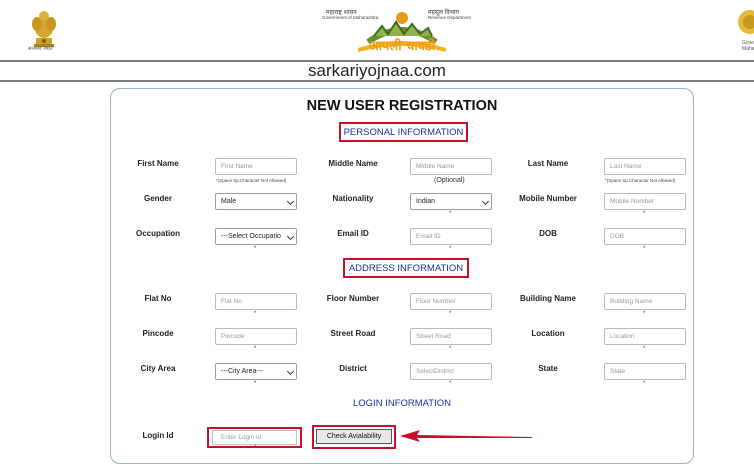 The image size is (754, 466). Describe the element at coordinates (451, 371) in the screenshot. I see `district-input: SelectDistrict` at that location.